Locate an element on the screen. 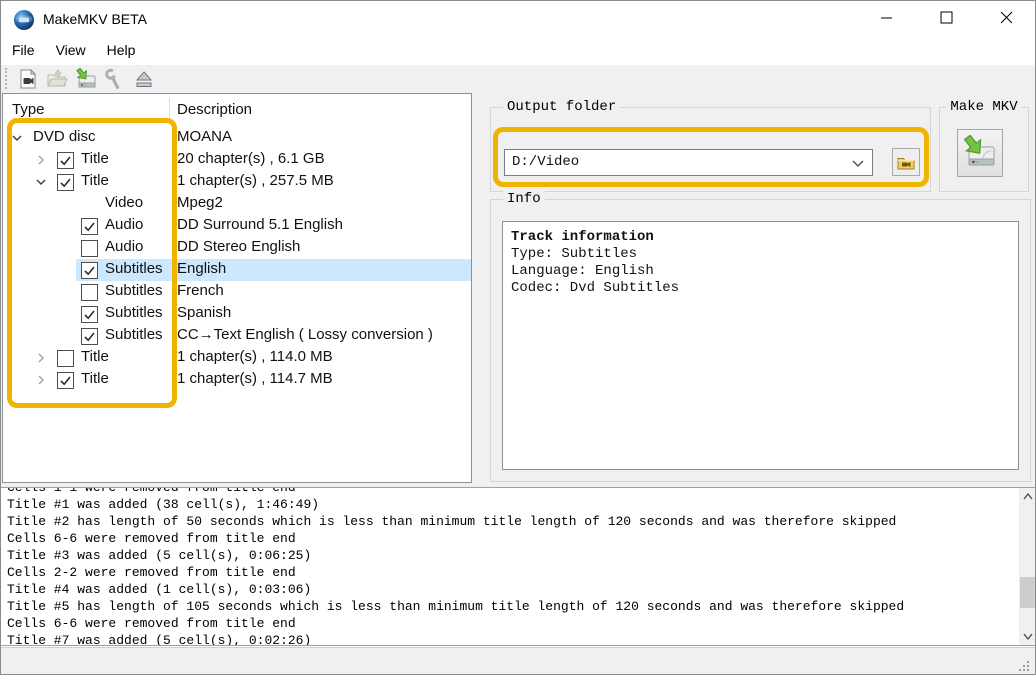  maximize-icon is located at coordinates (946, 17).